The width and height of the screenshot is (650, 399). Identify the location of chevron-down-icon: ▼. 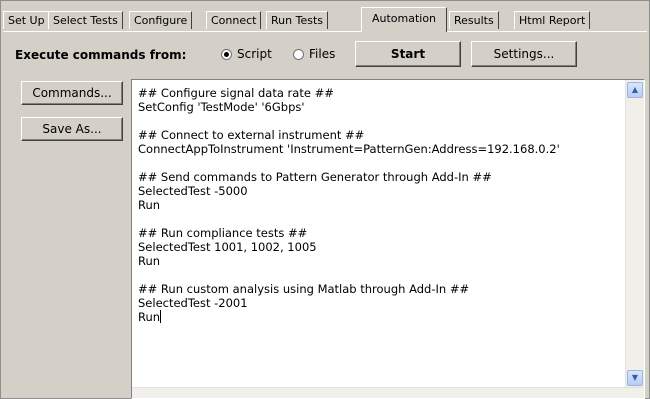
(635, 378).